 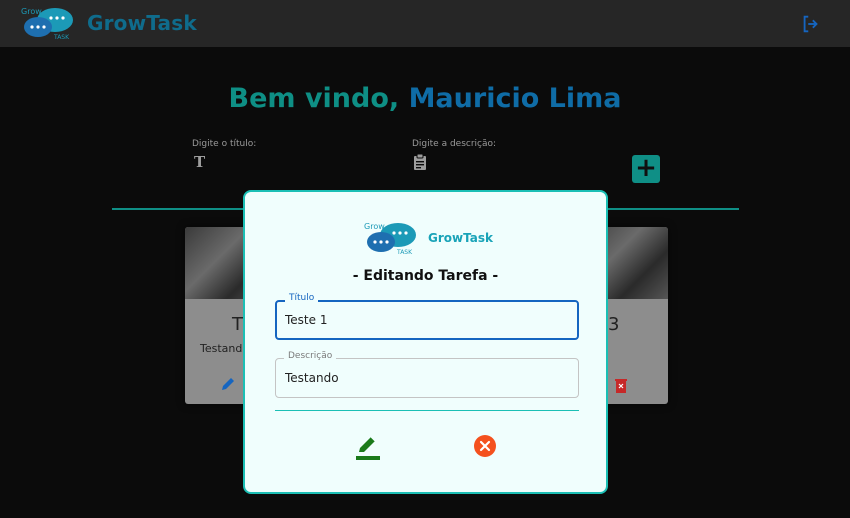 What do you see at coordinates (368, 448) in the screenshot?
I see `save-edit-pencil-icon` at bounding box center [368, 448].